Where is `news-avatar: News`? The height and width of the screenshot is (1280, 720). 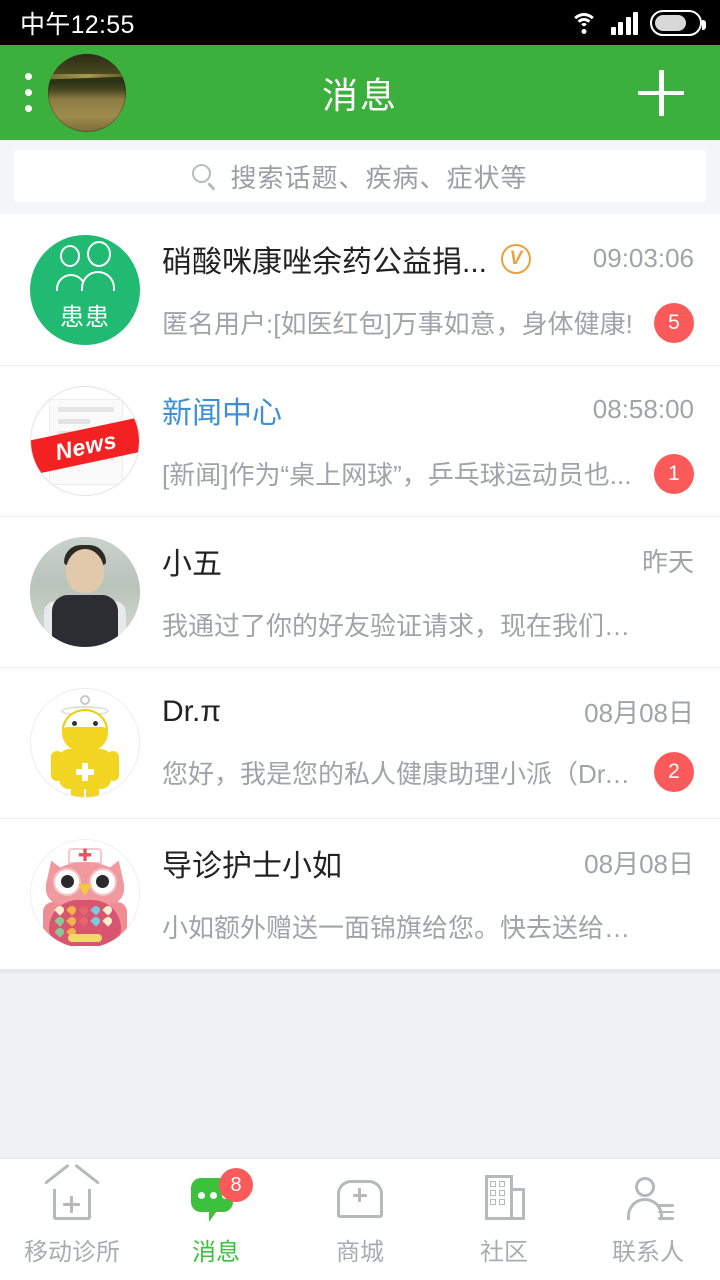
news-avatar: News is located at coordinates (85, 440).